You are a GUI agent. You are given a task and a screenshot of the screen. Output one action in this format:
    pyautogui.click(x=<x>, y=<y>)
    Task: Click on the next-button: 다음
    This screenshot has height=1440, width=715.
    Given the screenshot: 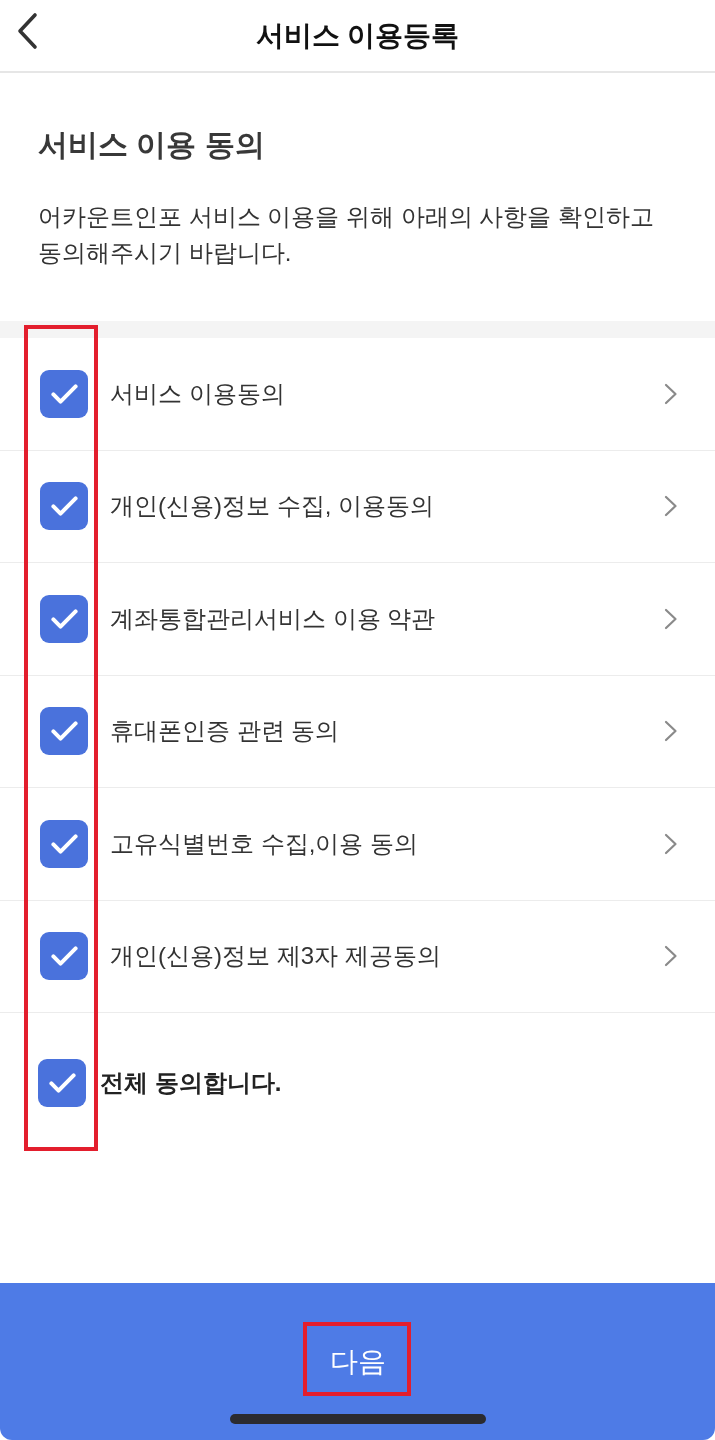 What is the action you would take?
    pyautogui.click(x=357, y=1361)
    